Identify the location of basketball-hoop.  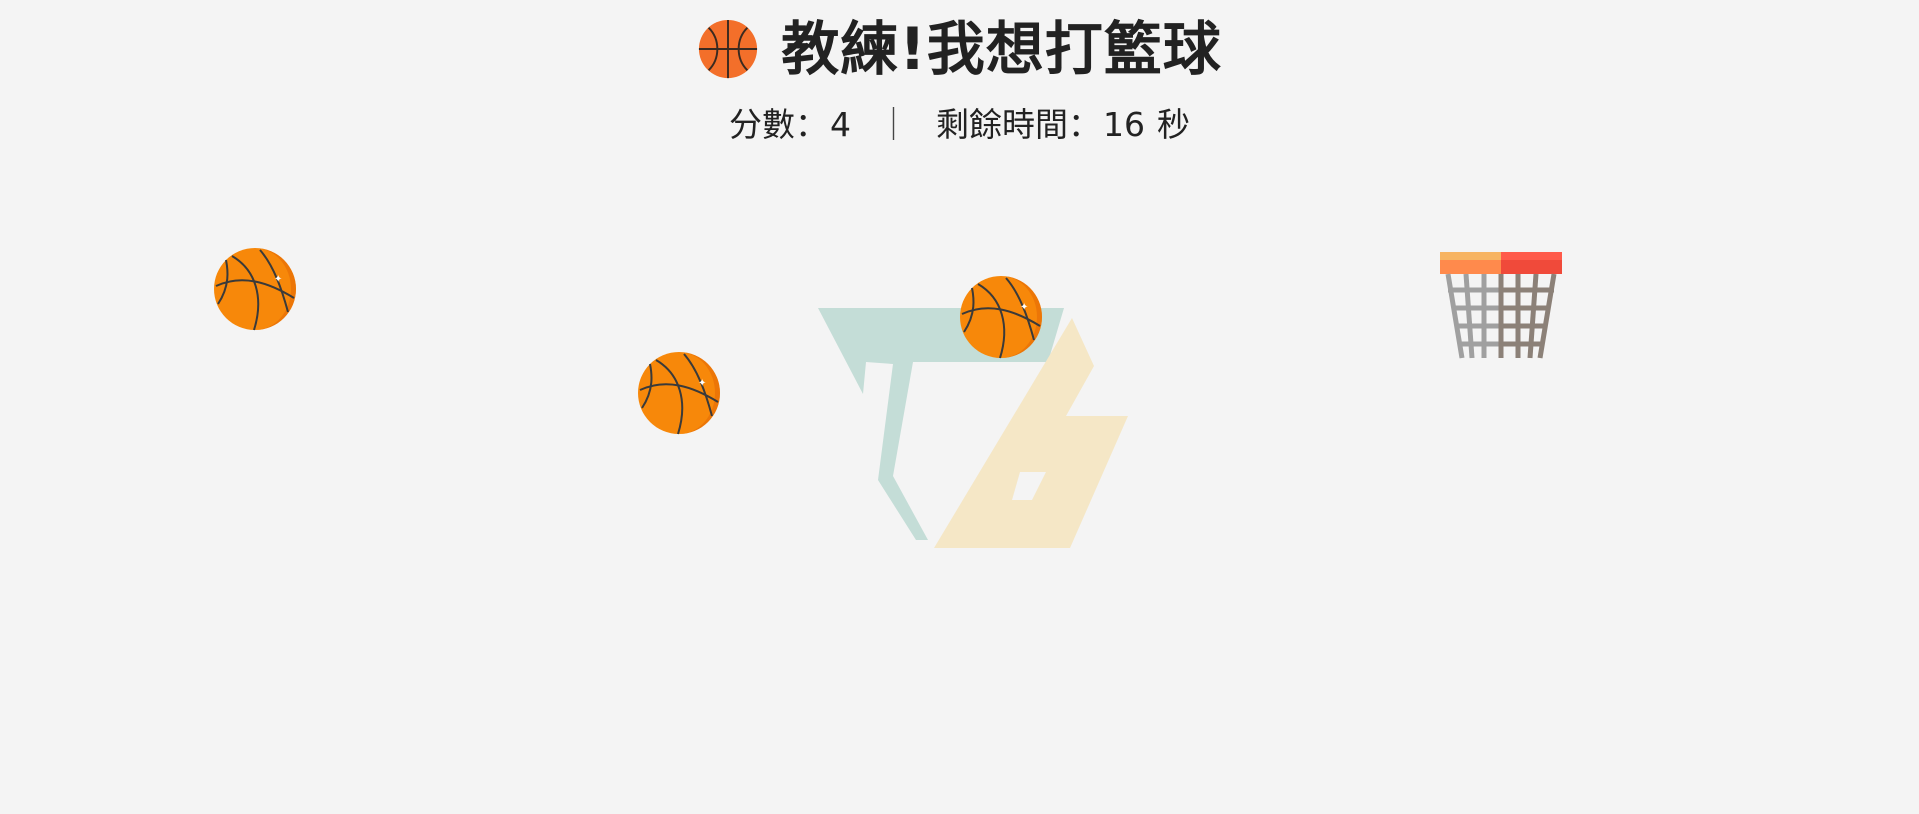
(1501, 305).